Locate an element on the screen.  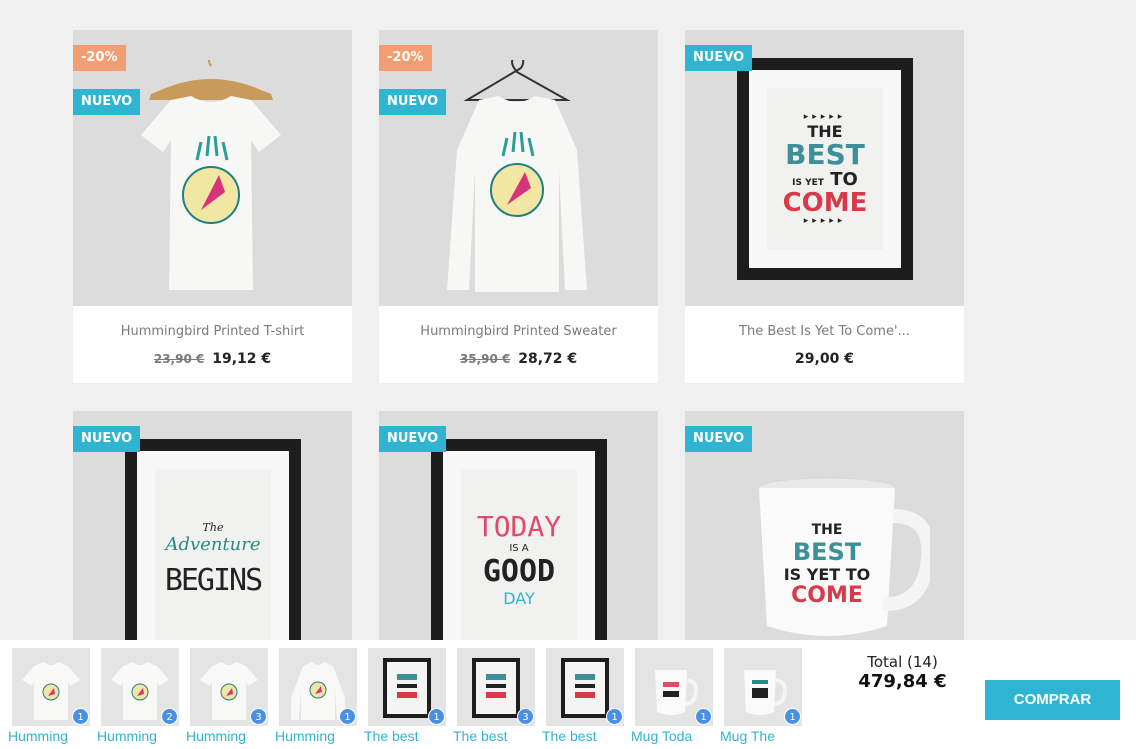
poster-art: TODAY IS A GOOD DAY is located at coordinates (519, 559).